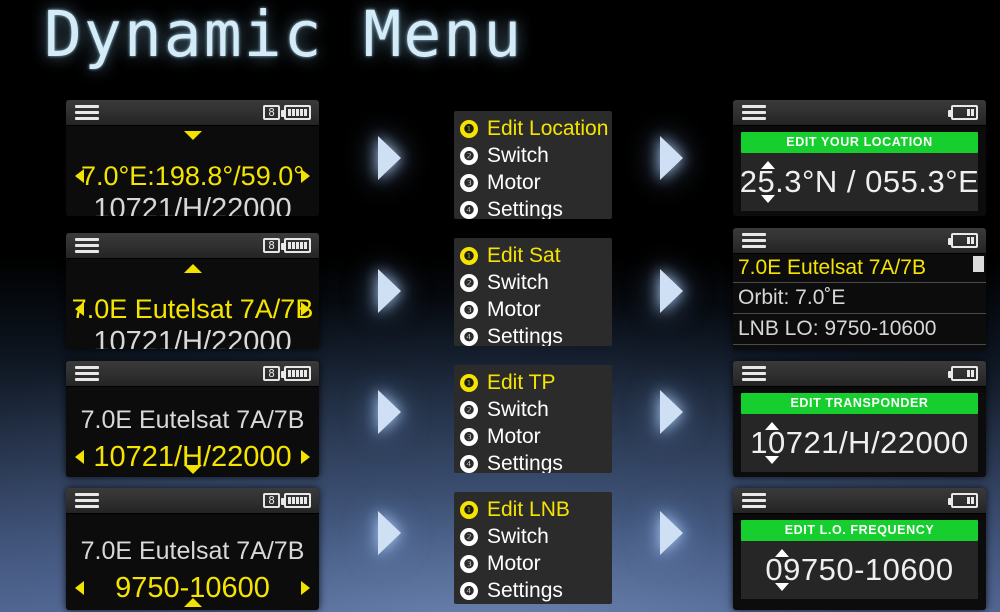 This screenshot has height=612, width=1000. I want to click on caret-up-icon, so click(192, 602).